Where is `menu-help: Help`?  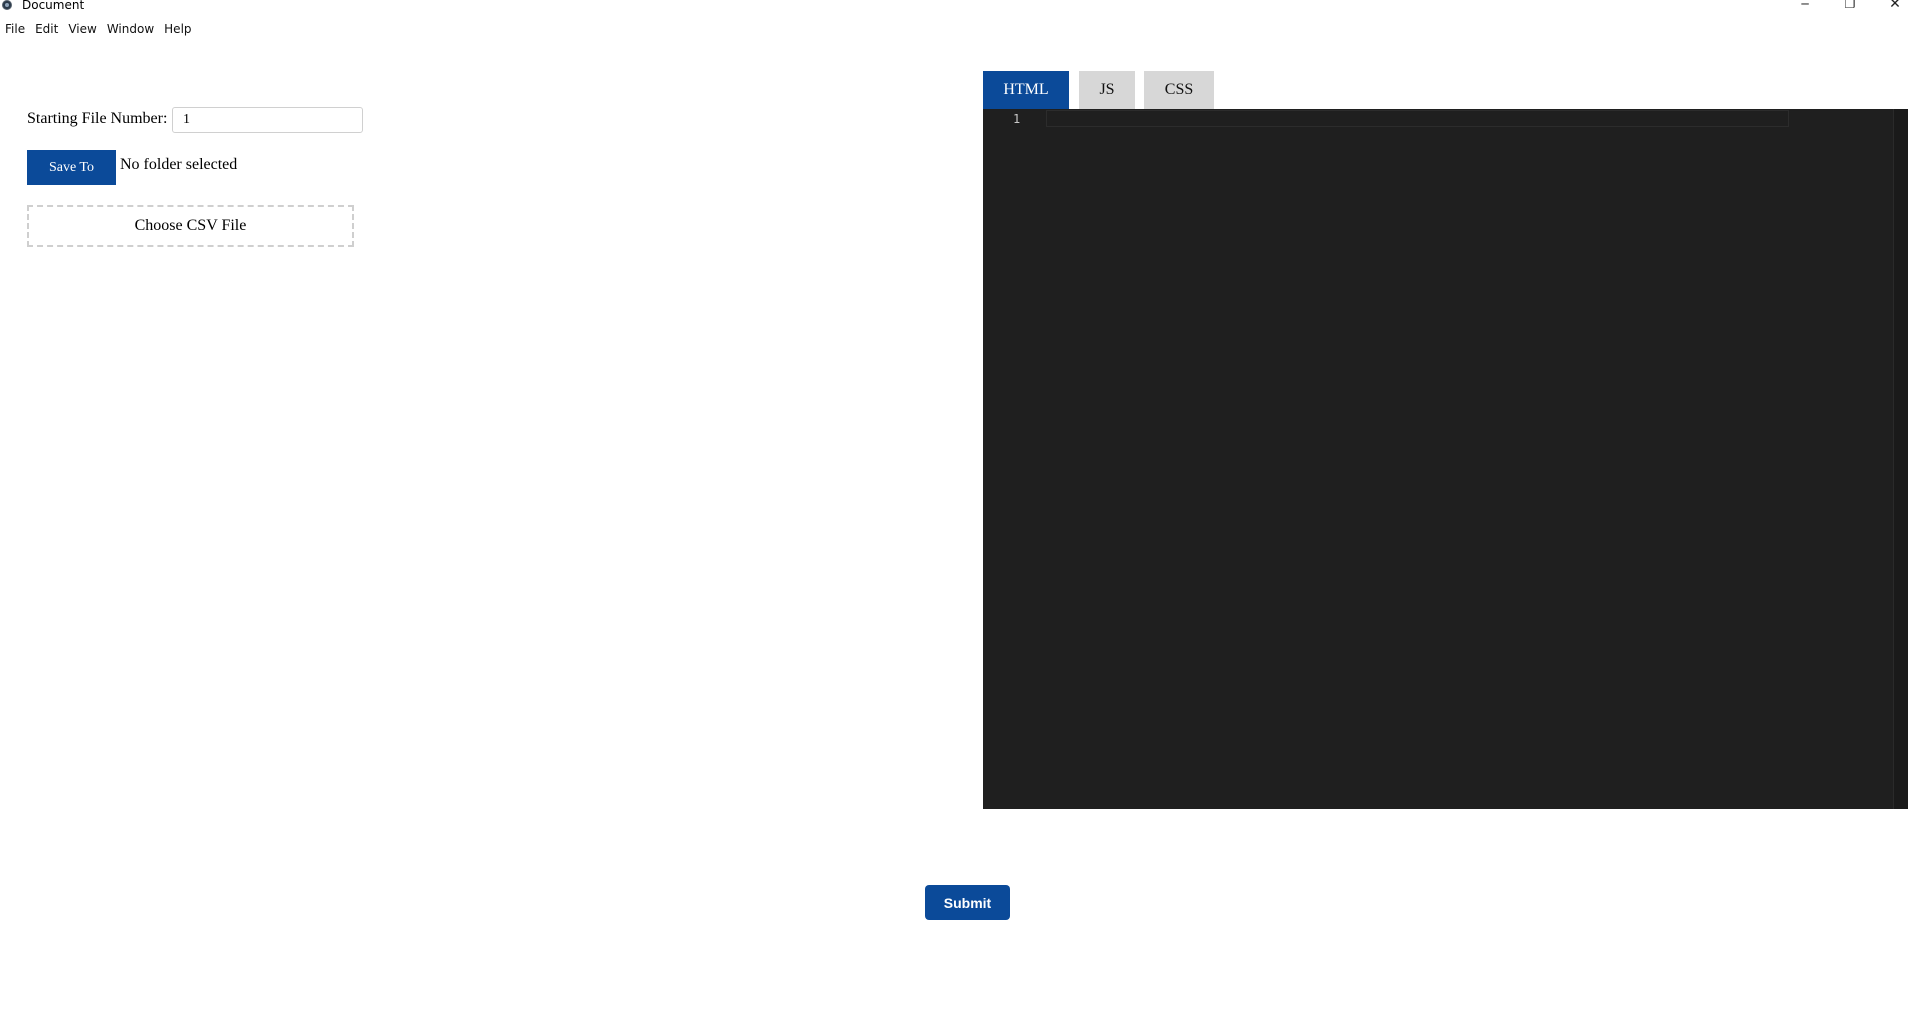
menu-help: Help is located at coordinates (177, 29).